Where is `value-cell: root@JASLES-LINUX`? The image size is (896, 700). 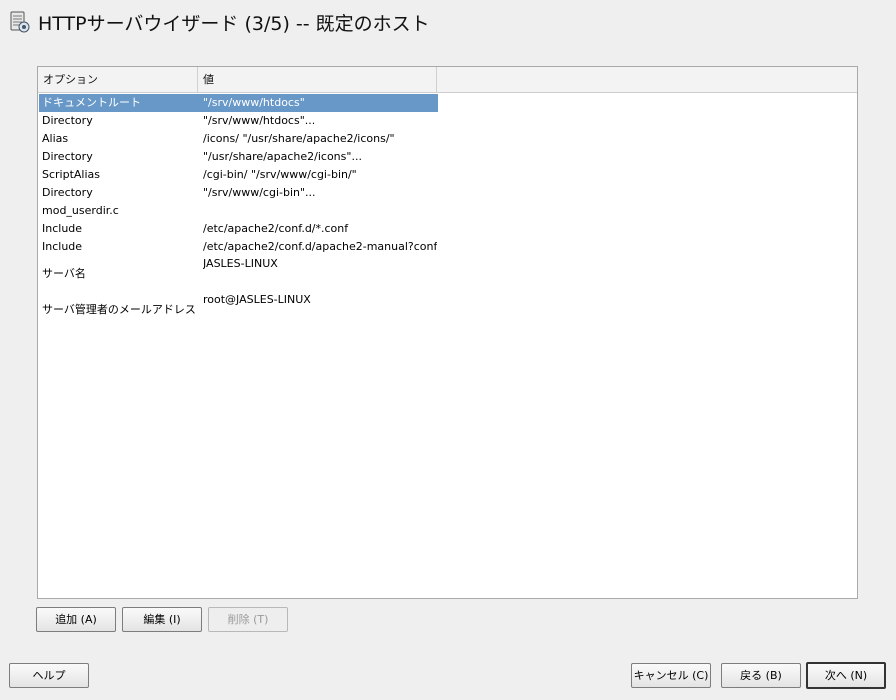 value-cell: root@JASLES-LINUX is located at coordinates (257, 299).